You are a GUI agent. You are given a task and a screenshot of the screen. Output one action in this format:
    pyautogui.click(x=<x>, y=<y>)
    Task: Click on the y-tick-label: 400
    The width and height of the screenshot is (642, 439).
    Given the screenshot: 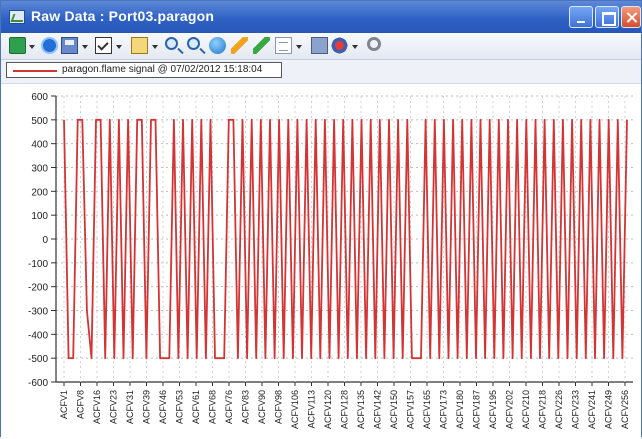 What is the action you would take?
    pyautogui.click(x=39, y=145)
    